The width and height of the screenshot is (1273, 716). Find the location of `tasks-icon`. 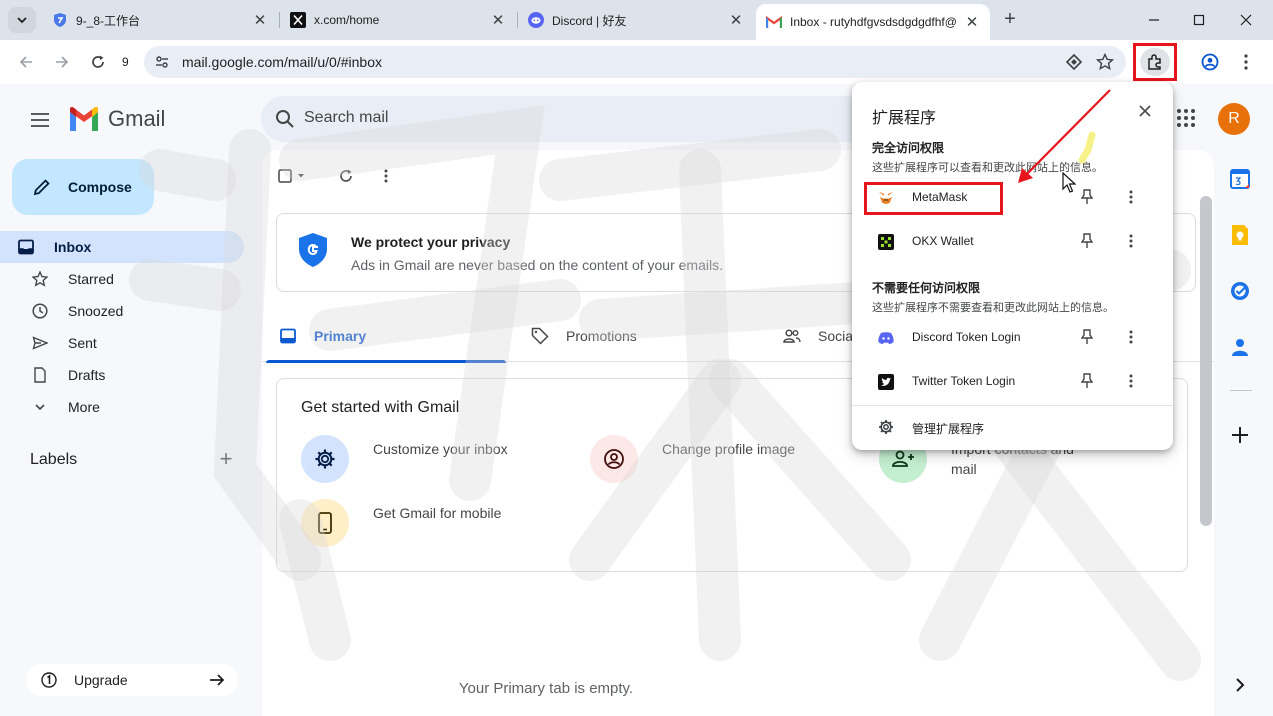

tasks-icon is located at coordinates (1240, 291).